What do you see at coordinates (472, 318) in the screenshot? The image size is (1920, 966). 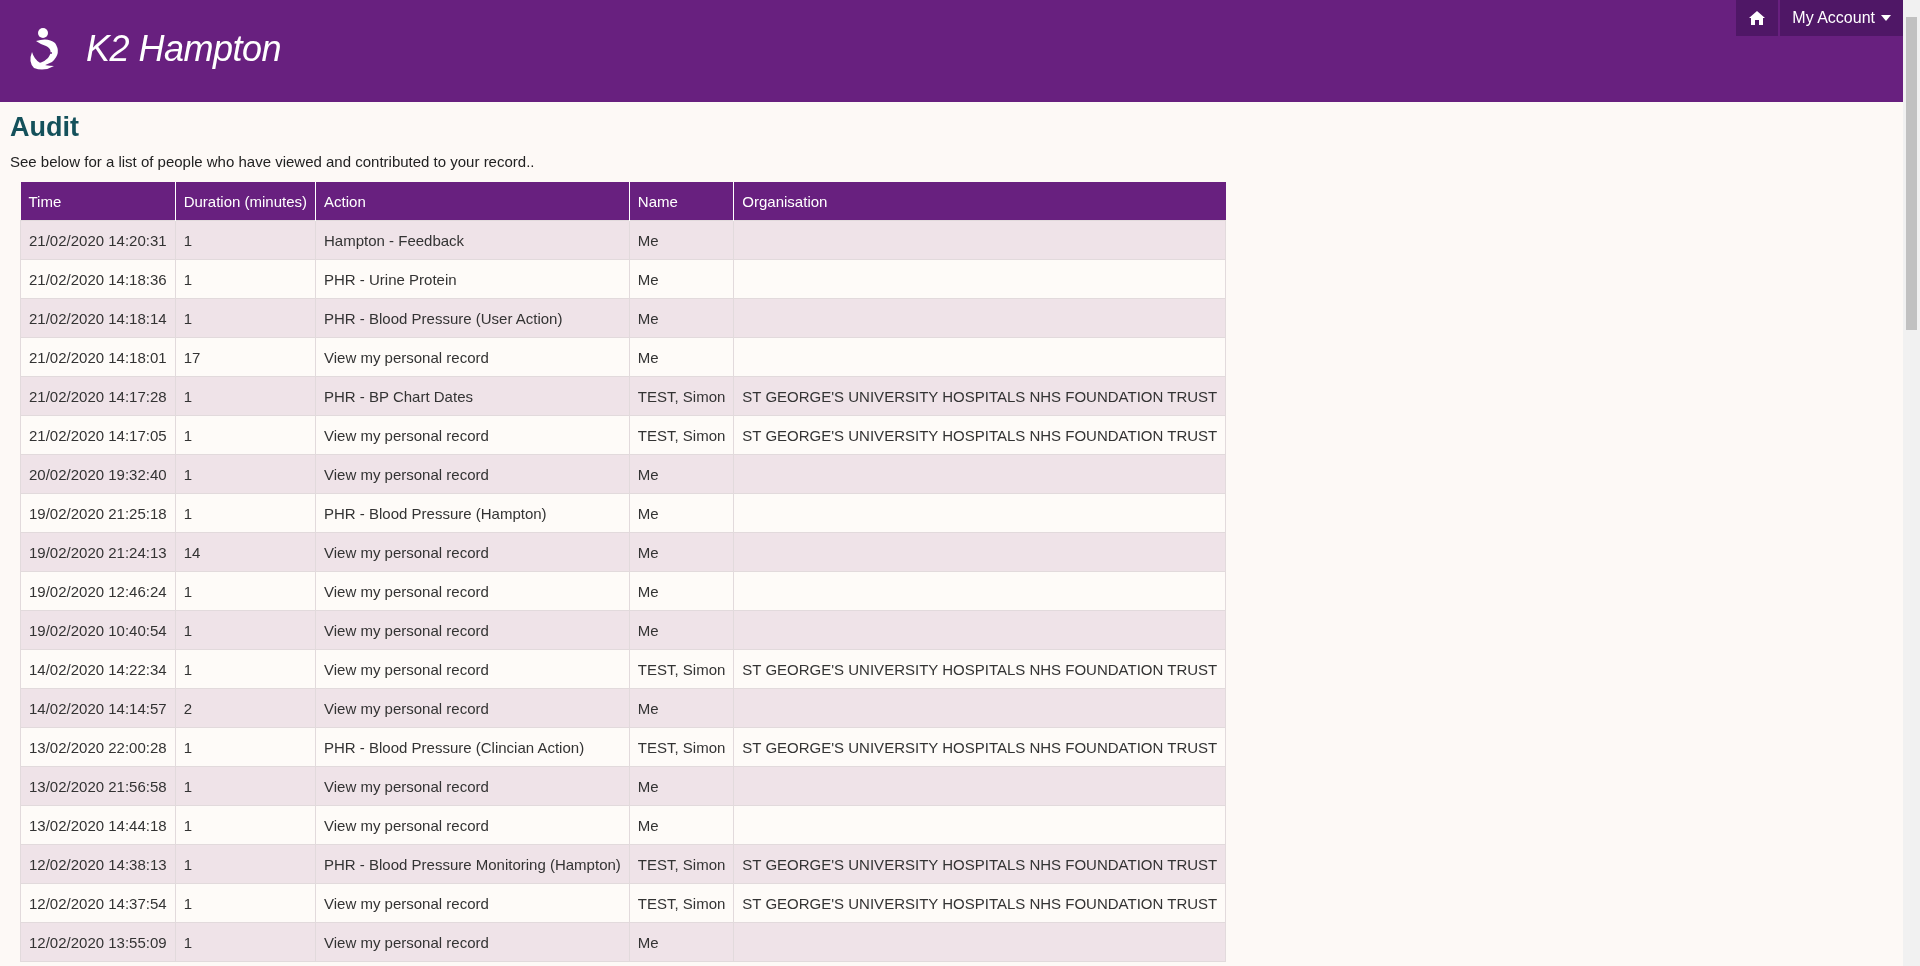 I see `table-cell: PHR - Blood Pressure (User Action)` at bounding box center [472, 318].